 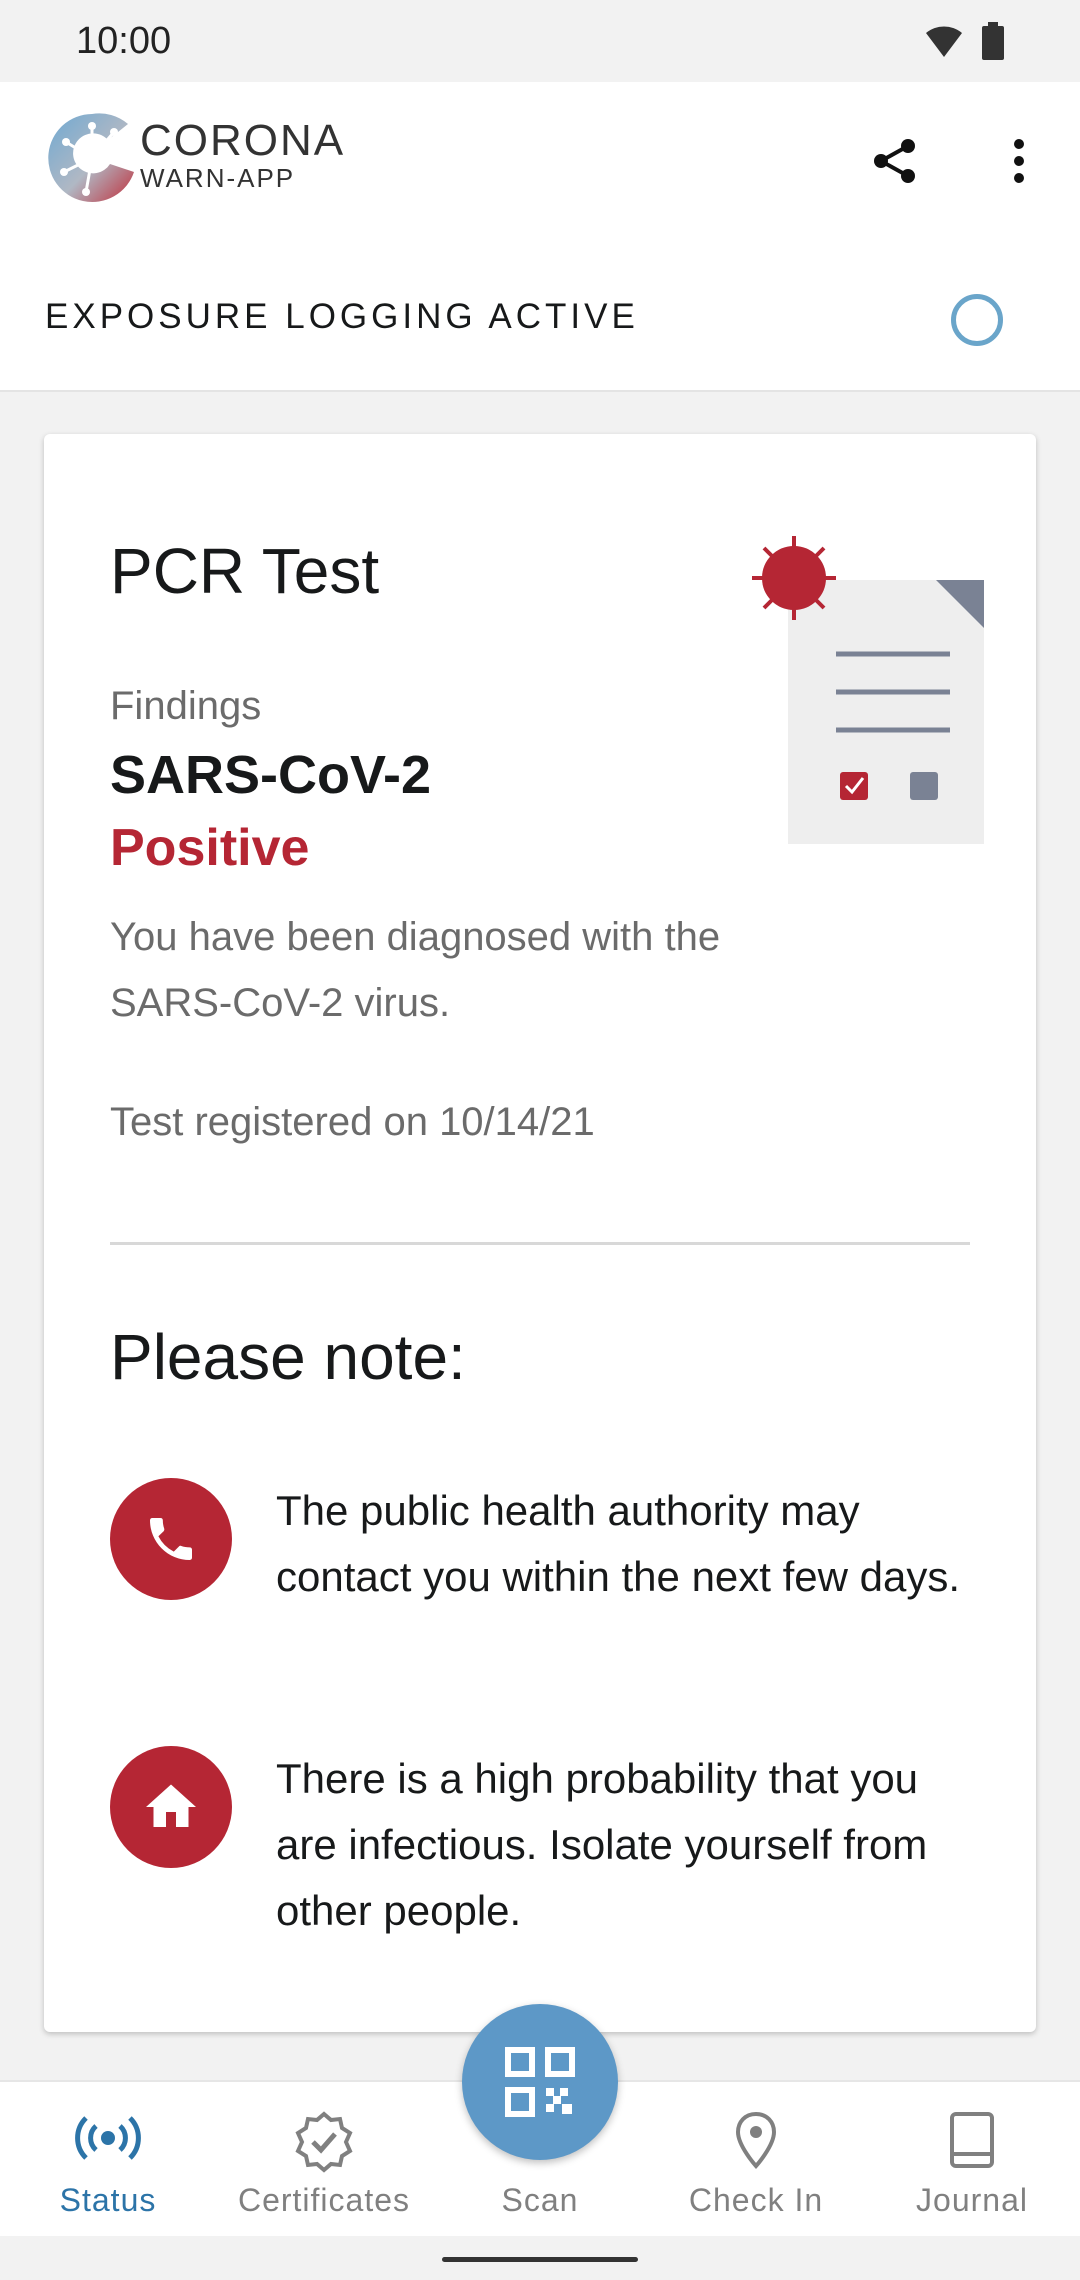 What do you see at coordinates (108, 2138) in the screenshot?
I see `exposure-radar-icon` at bounding box center [108, 2138].